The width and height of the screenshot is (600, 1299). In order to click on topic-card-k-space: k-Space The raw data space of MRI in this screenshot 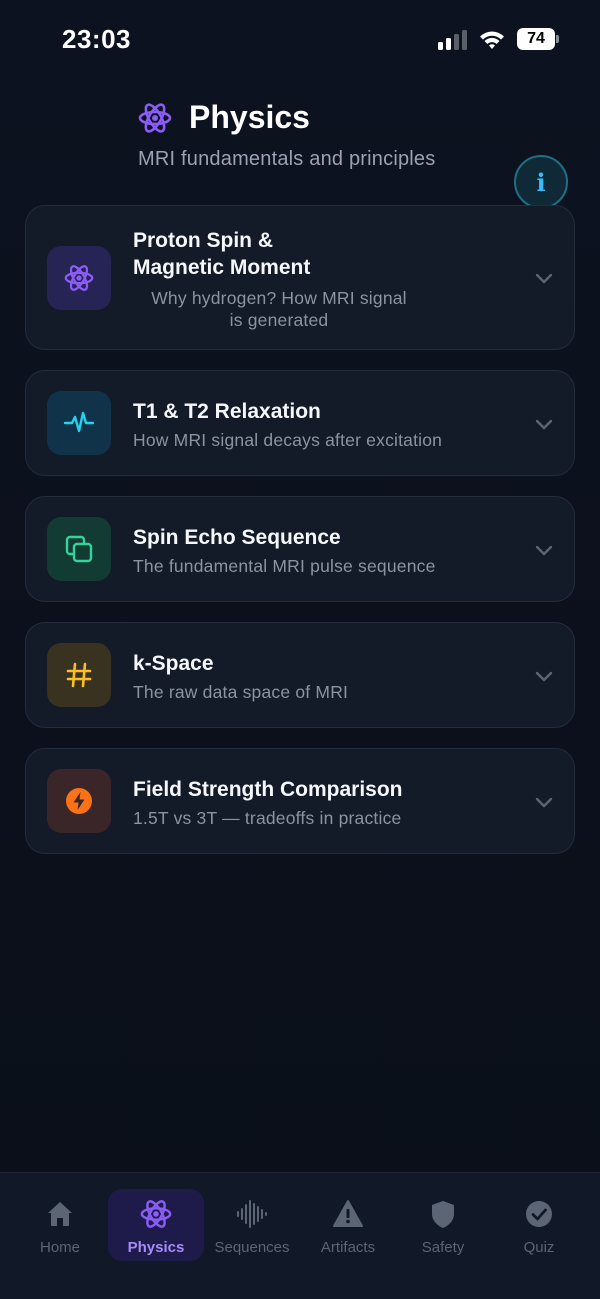, I will do `click(300, 675)`.